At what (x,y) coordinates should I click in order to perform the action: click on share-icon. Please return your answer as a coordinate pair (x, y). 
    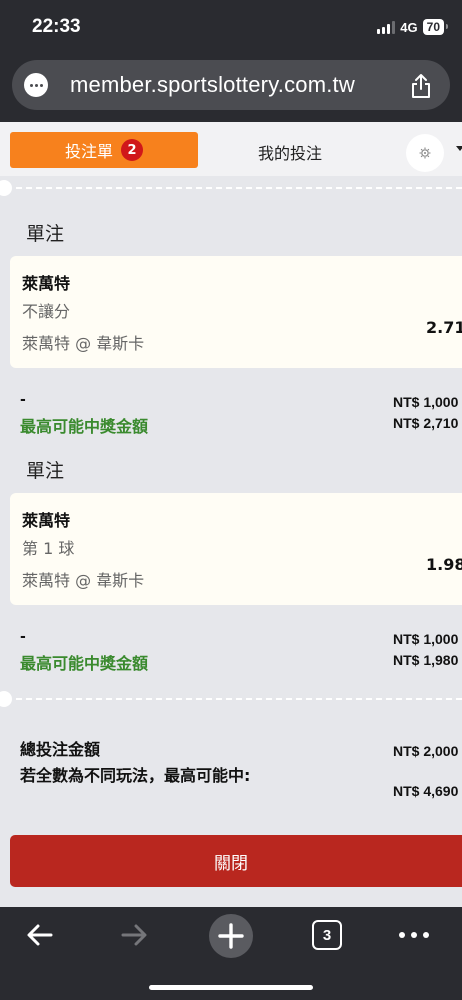
    Looking at the image, I should click on (421, 86).